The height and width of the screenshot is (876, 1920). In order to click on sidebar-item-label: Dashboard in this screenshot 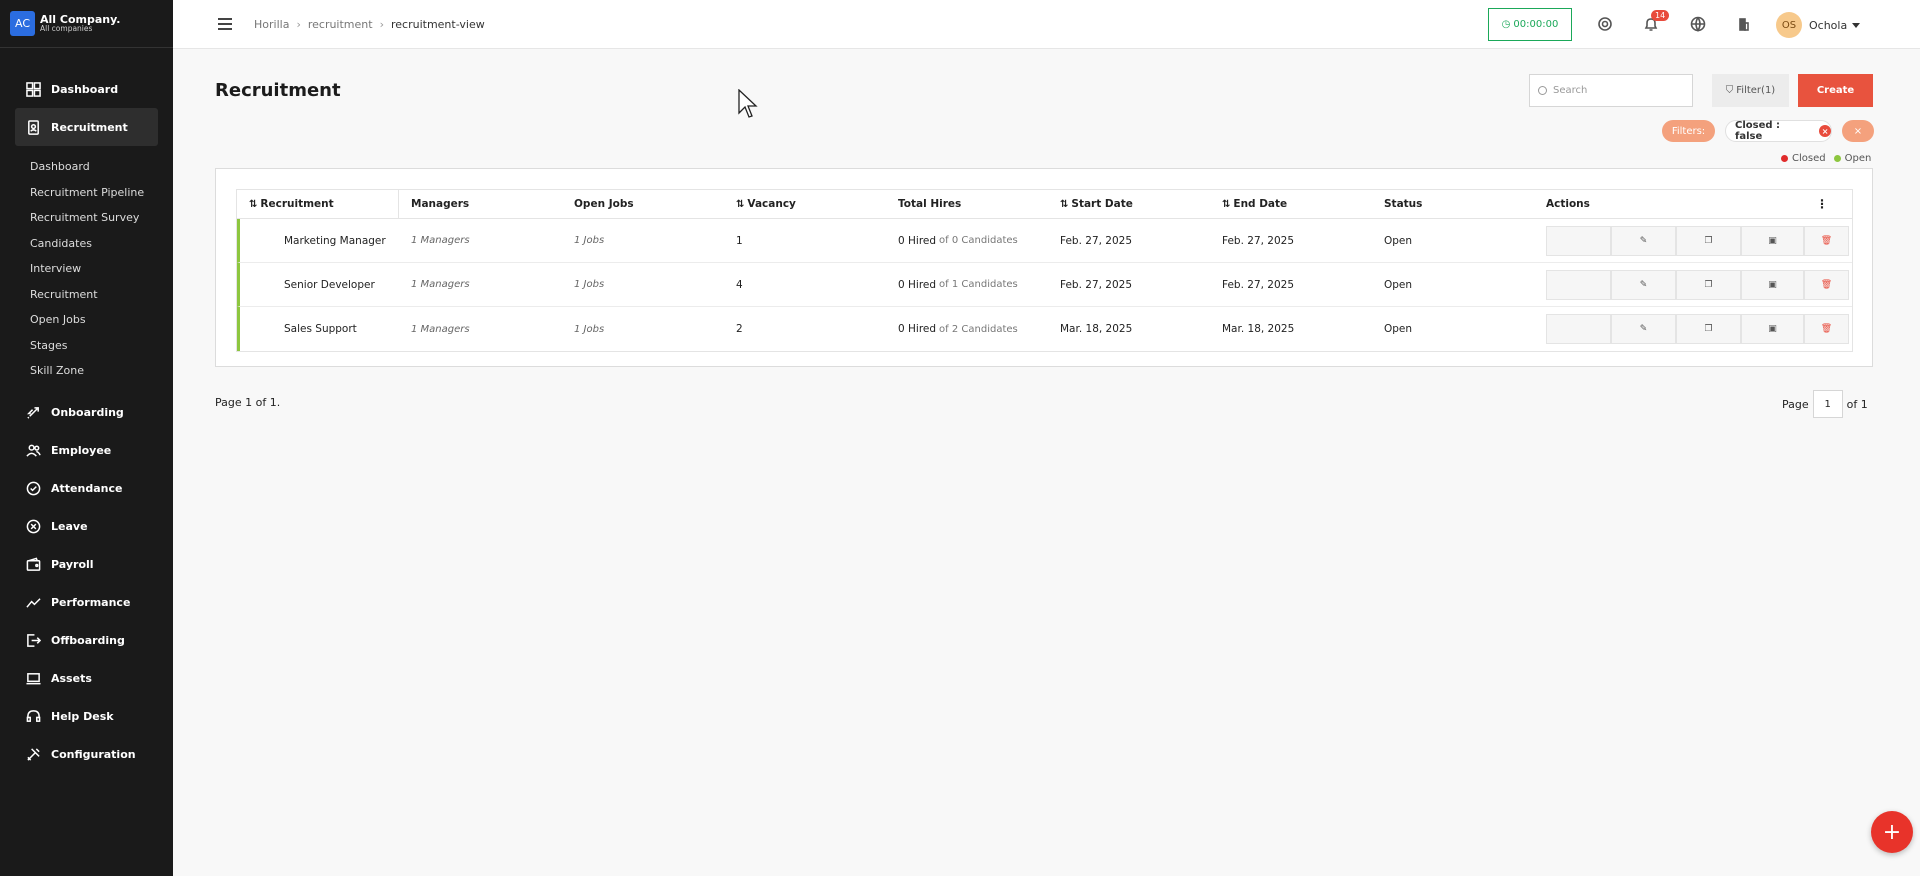, I will do `click(85, 89)`.